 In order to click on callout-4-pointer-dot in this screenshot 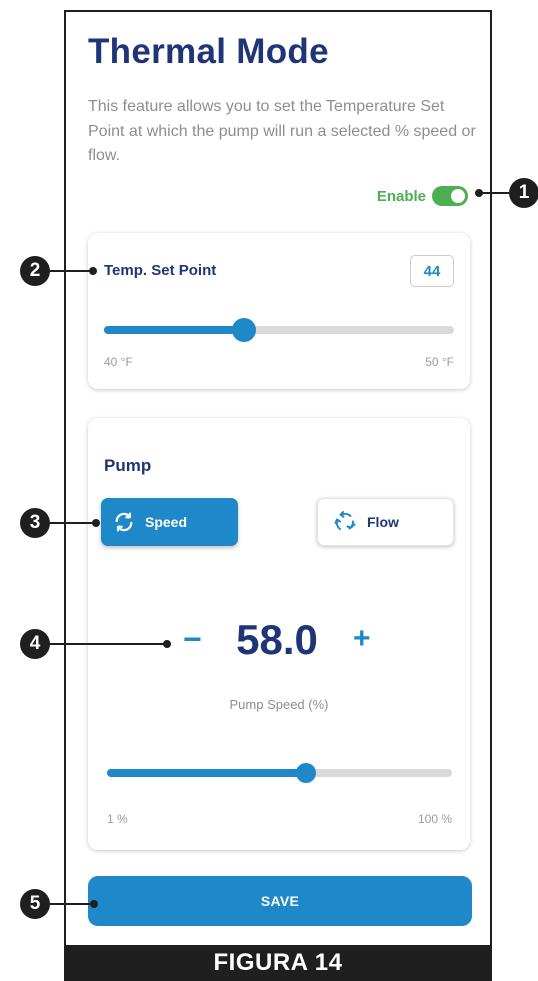, I will do `click(167, 644)`.